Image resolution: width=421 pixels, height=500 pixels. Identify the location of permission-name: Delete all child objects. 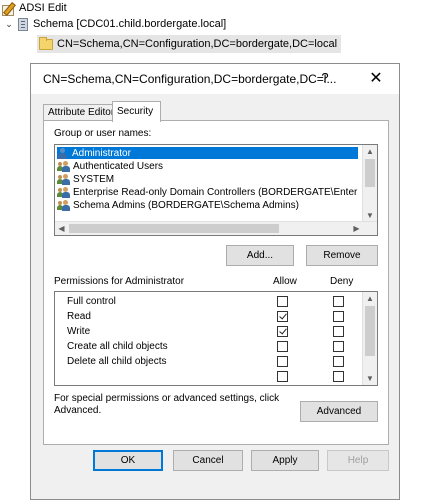
(117, 361).